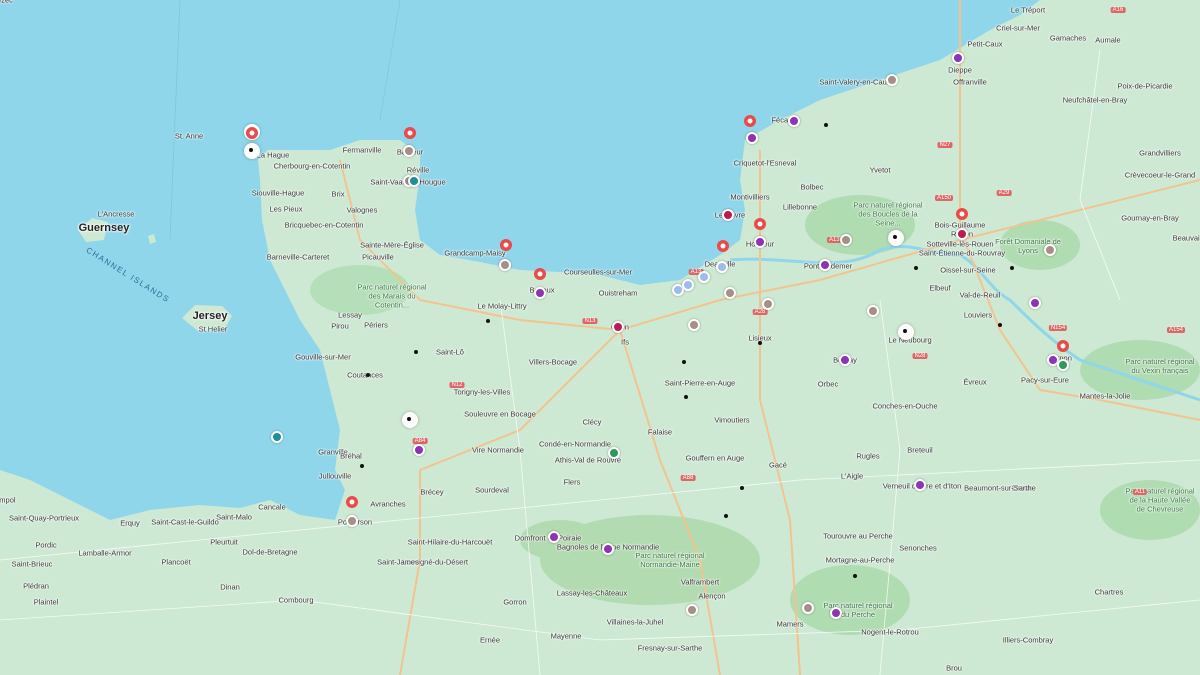 This screenshot has height=675, width=1200. I want to click on guernsey-island, so click(93, 230).